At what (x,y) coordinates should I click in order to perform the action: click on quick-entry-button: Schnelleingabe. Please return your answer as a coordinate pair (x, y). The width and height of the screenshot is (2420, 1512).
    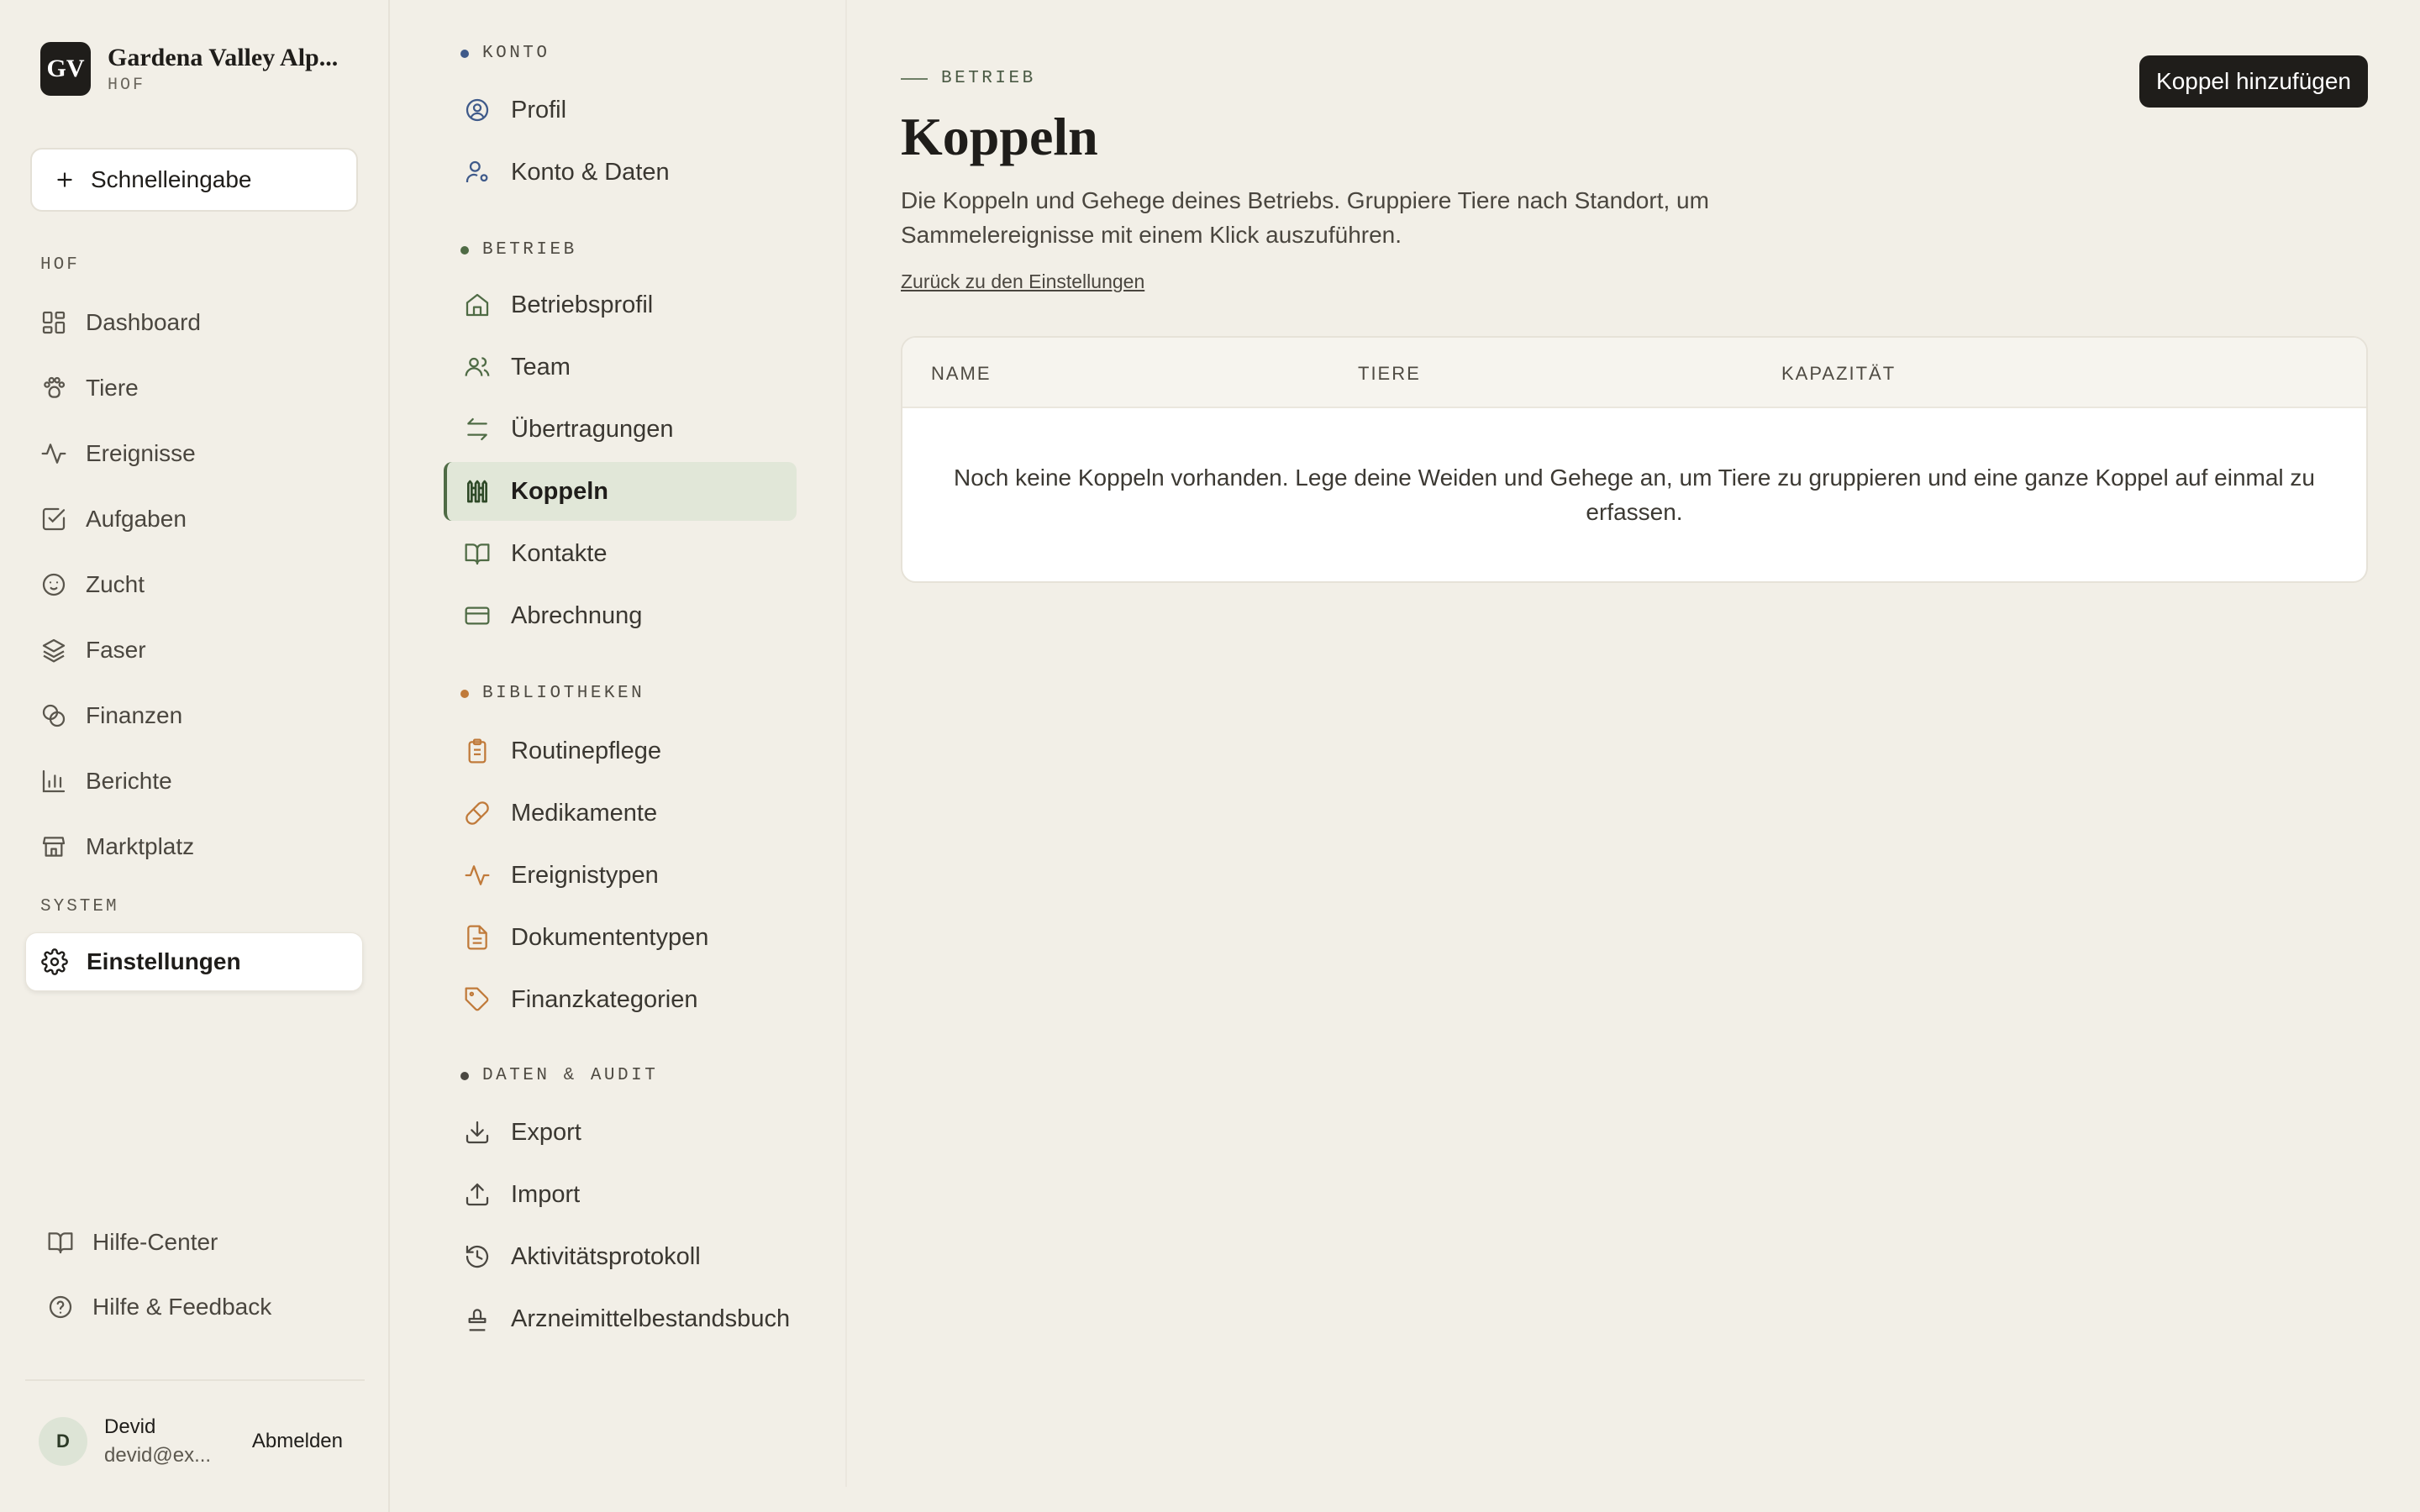
    Looking at the image, I should click on (194, 180).